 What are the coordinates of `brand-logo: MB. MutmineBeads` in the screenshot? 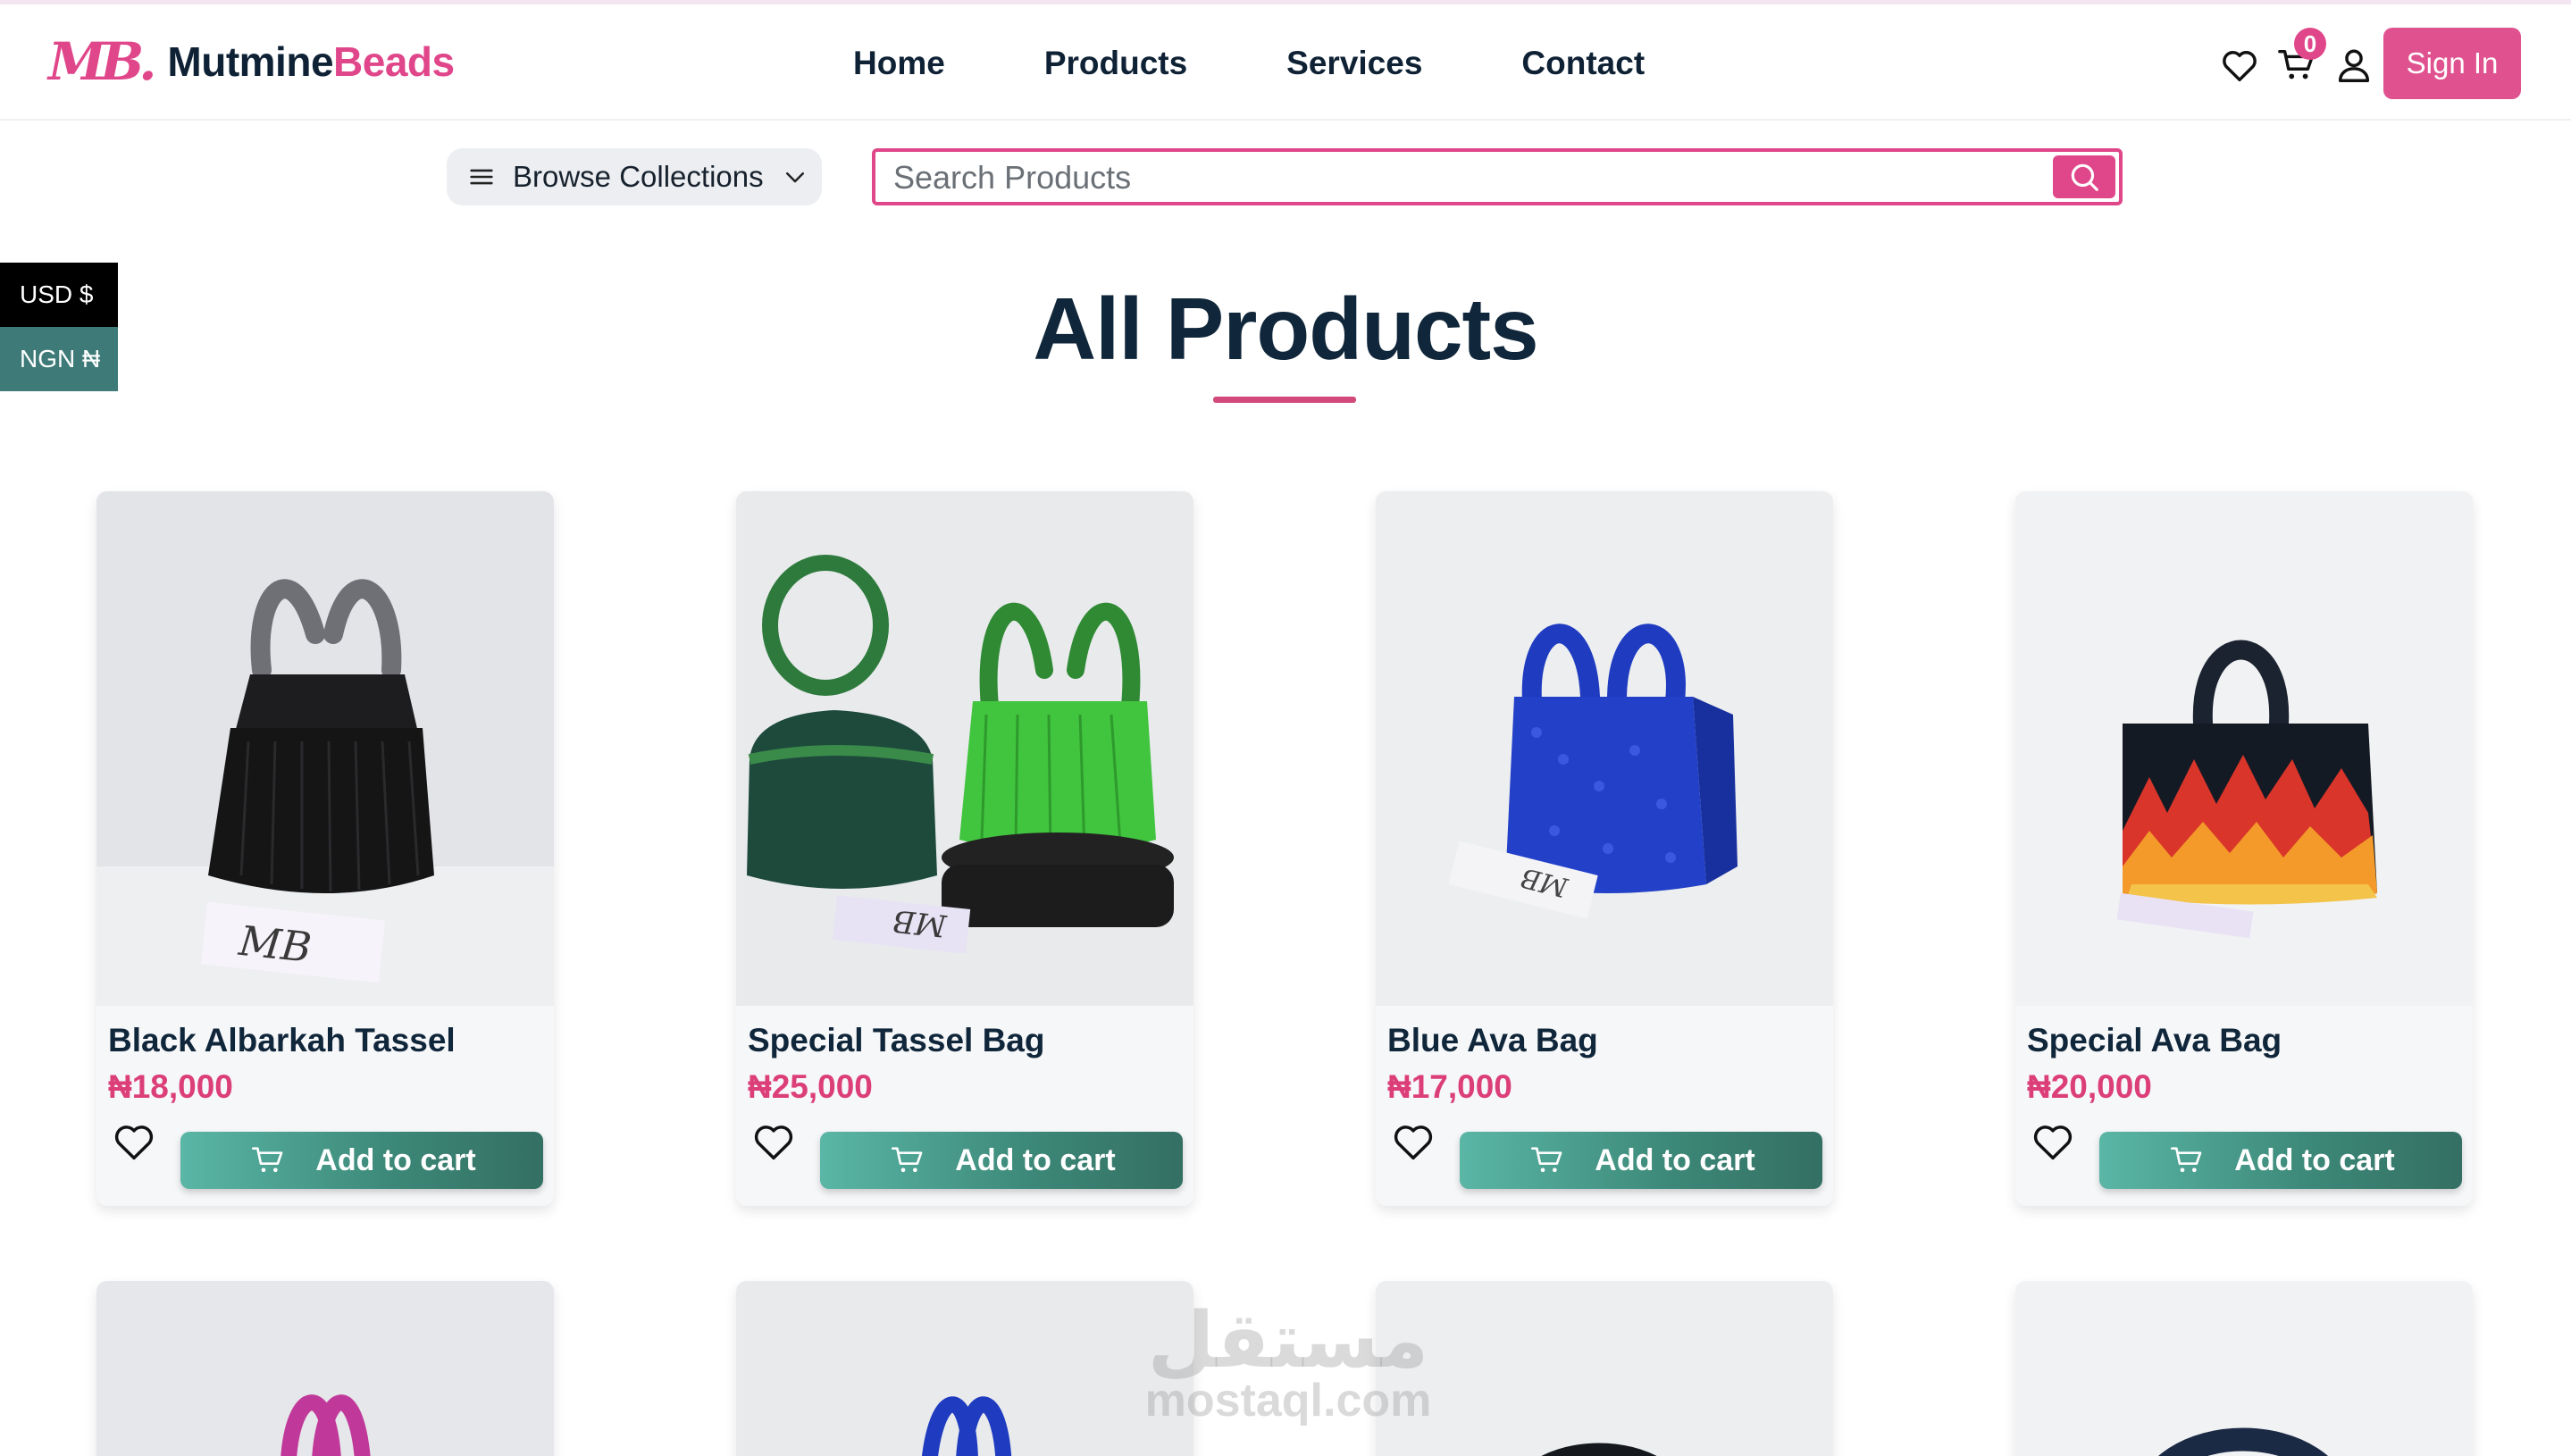 It's located at (251, 61).